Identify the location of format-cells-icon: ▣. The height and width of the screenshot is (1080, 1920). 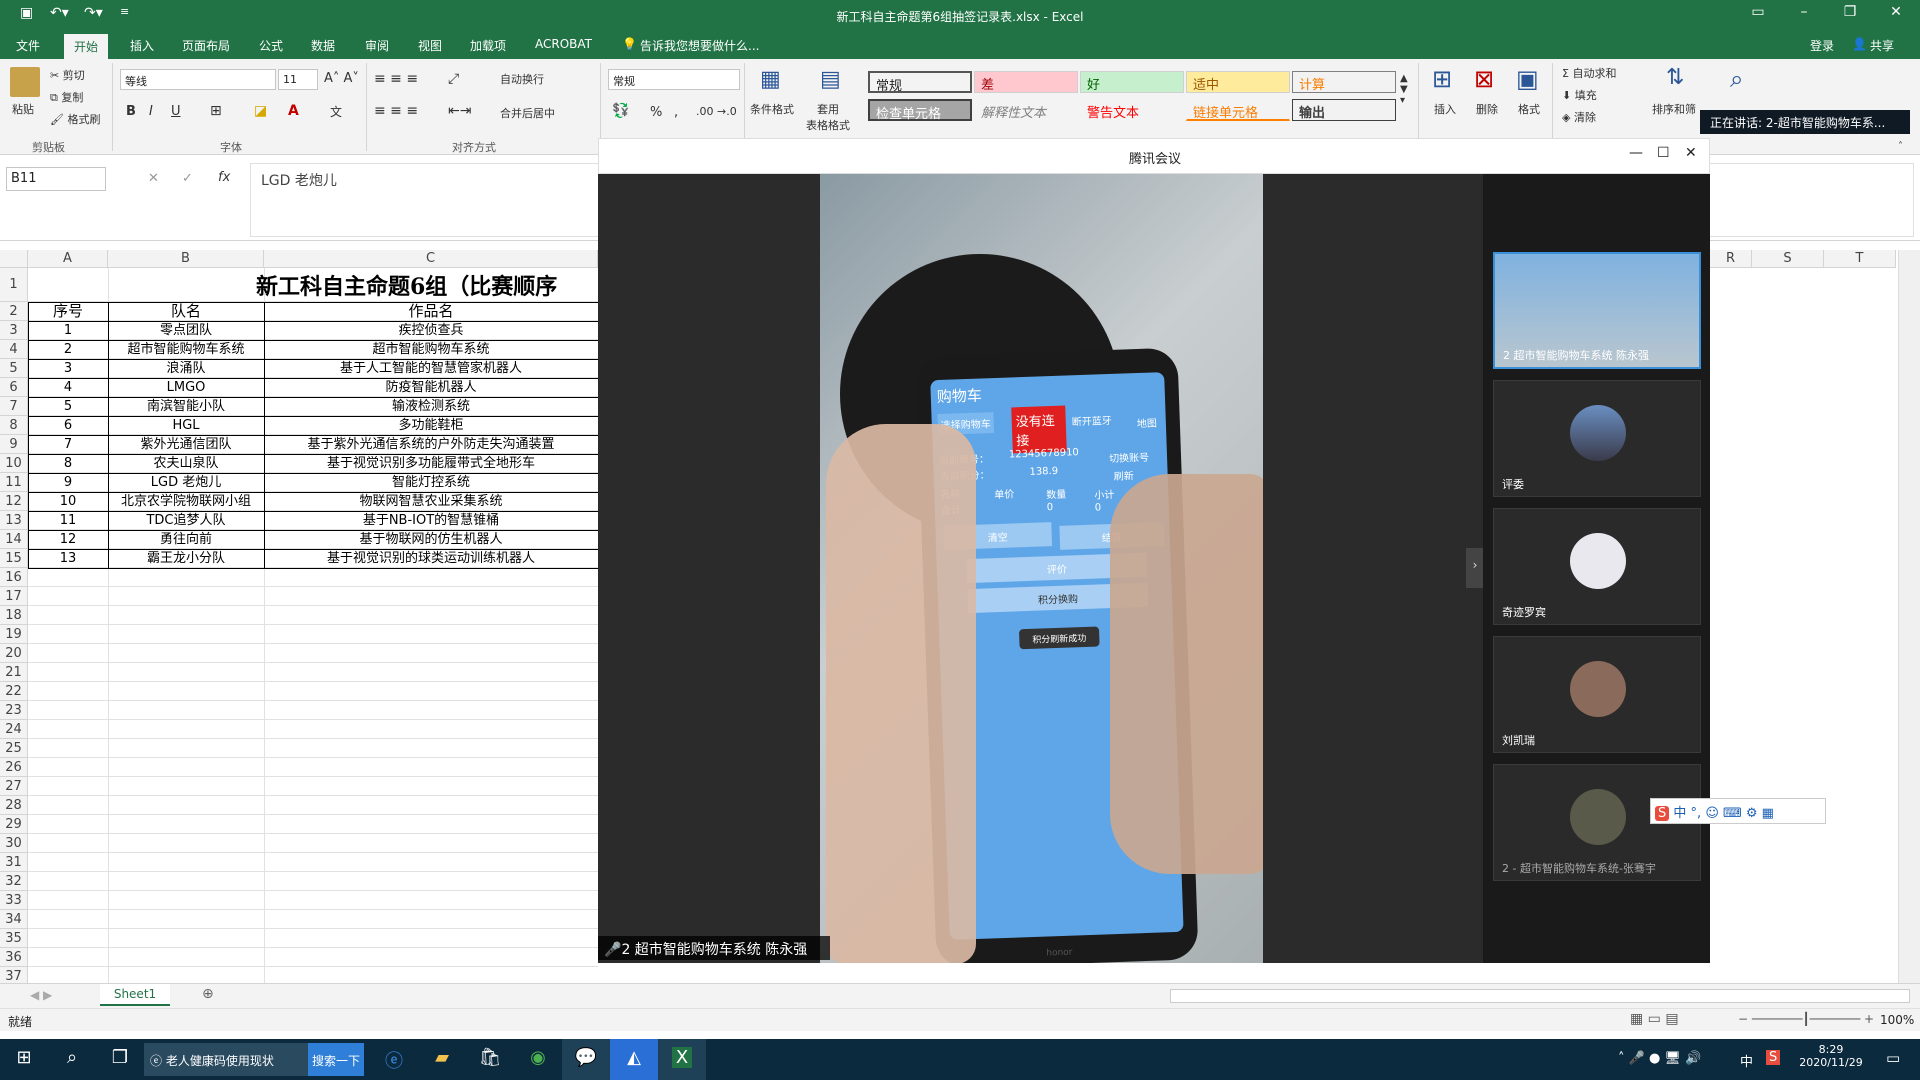
(1527, 79).